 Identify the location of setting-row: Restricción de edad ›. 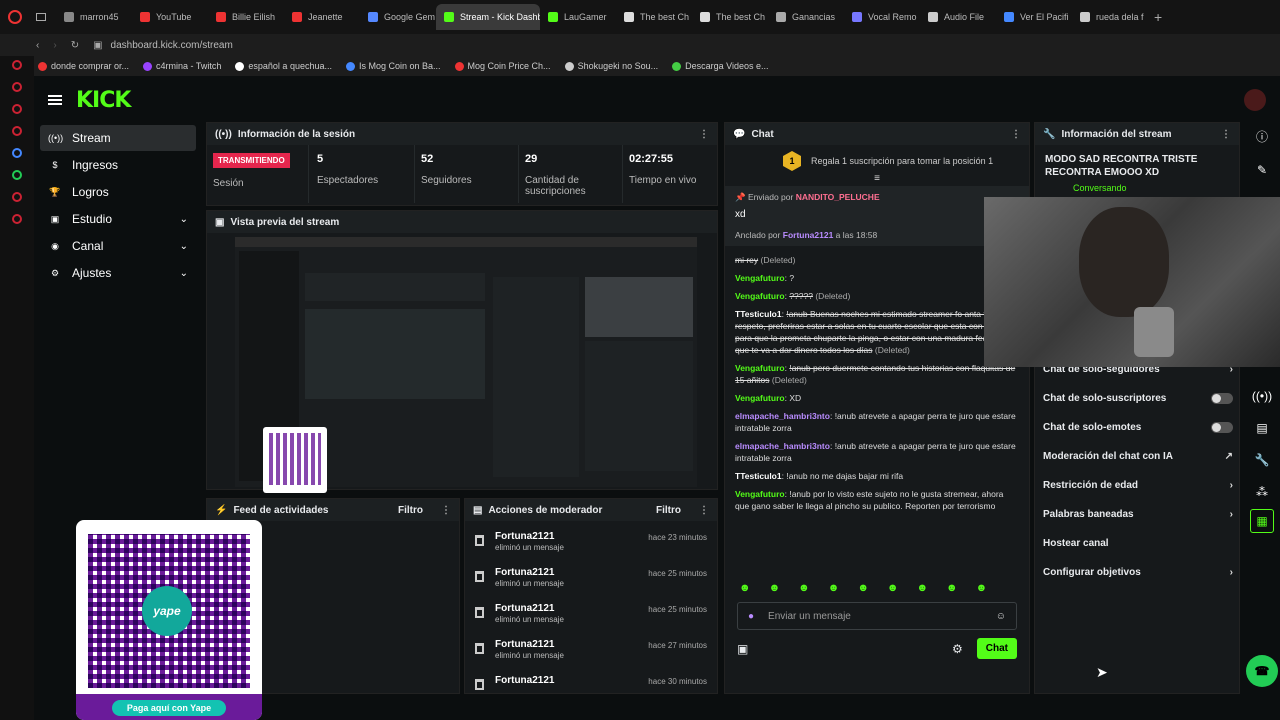
(1138, 485).